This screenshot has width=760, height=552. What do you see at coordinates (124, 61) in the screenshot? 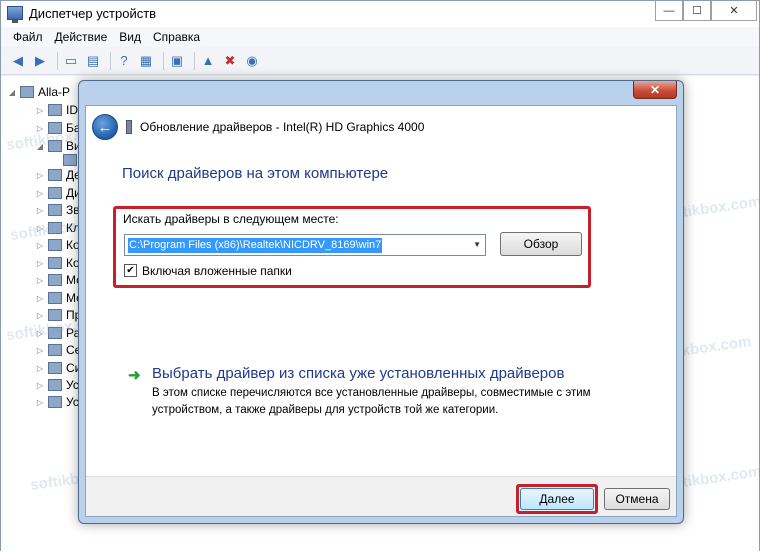
I see `help-icon: ?` at bounding box center [124, 61].